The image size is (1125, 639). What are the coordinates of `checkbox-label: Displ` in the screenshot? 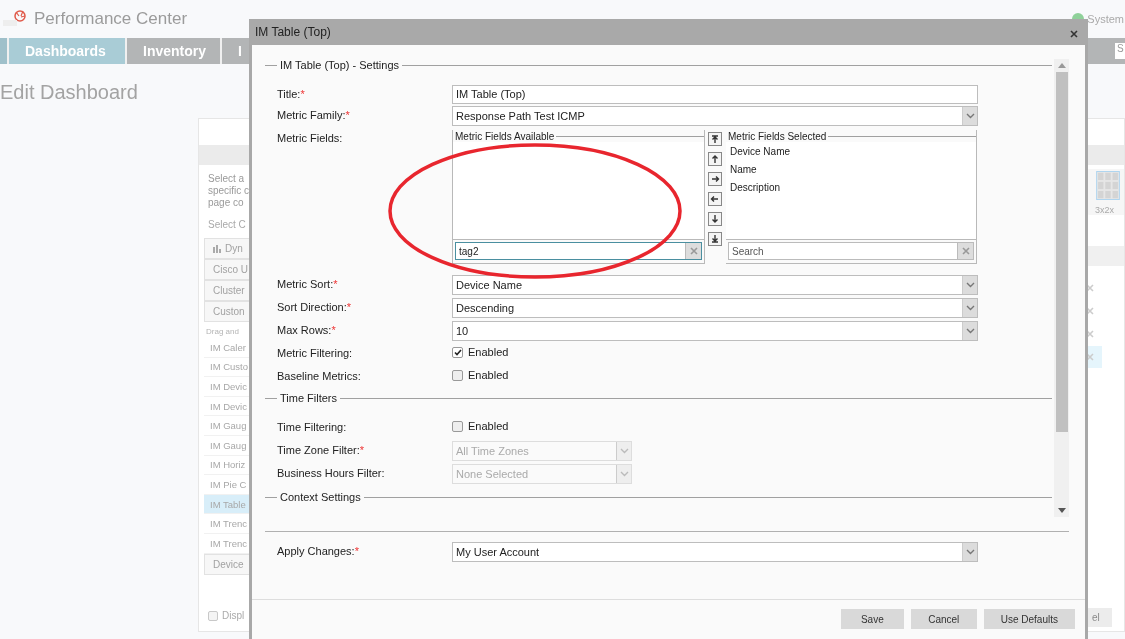 It's located at (233, 615).